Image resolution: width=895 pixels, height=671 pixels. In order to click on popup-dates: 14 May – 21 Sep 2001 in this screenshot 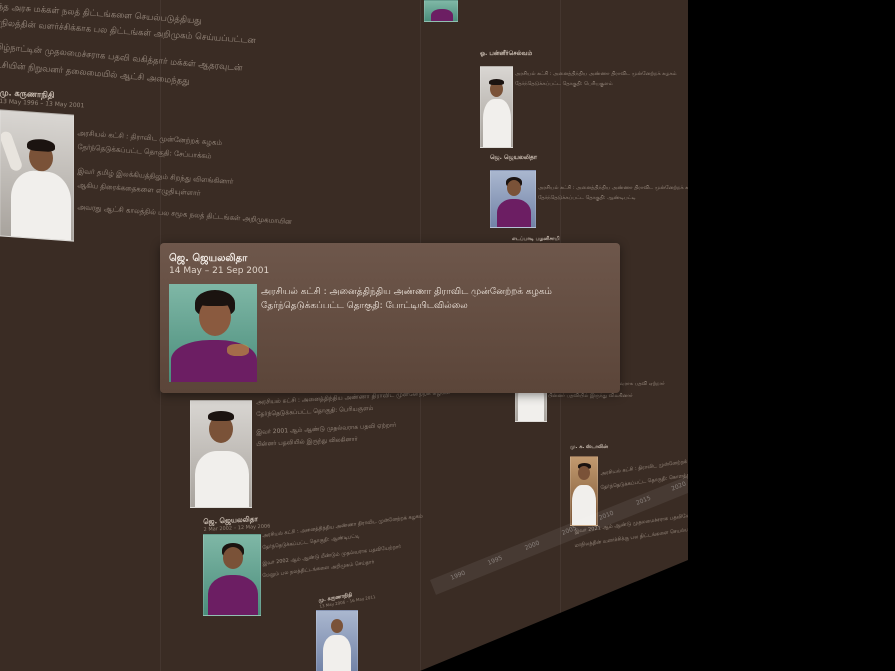, I will do `click(219, 271)`.